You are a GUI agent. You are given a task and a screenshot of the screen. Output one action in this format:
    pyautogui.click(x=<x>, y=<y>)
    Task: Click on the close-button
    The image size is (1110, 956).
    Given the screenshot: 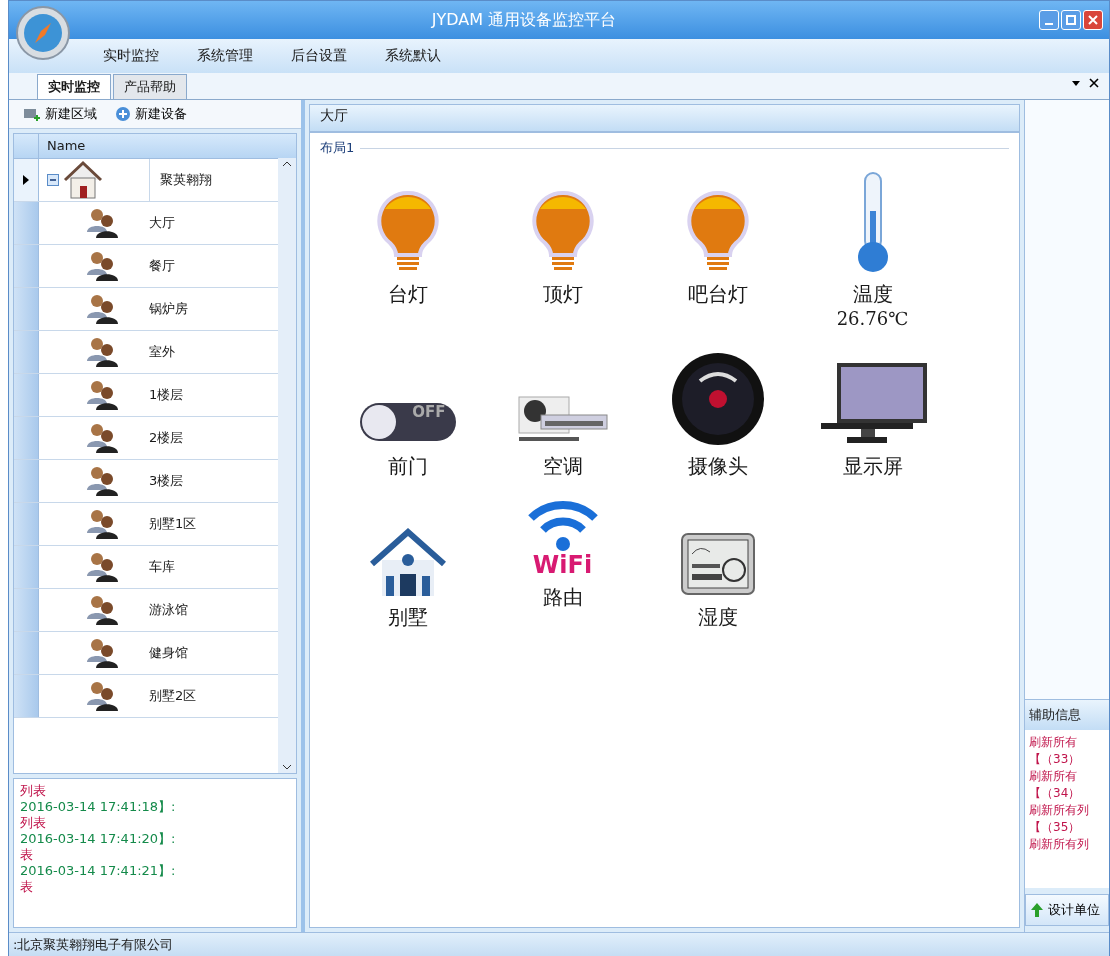 What is the action you would take?
    pyautogui.click(x=1093, y=20)
    